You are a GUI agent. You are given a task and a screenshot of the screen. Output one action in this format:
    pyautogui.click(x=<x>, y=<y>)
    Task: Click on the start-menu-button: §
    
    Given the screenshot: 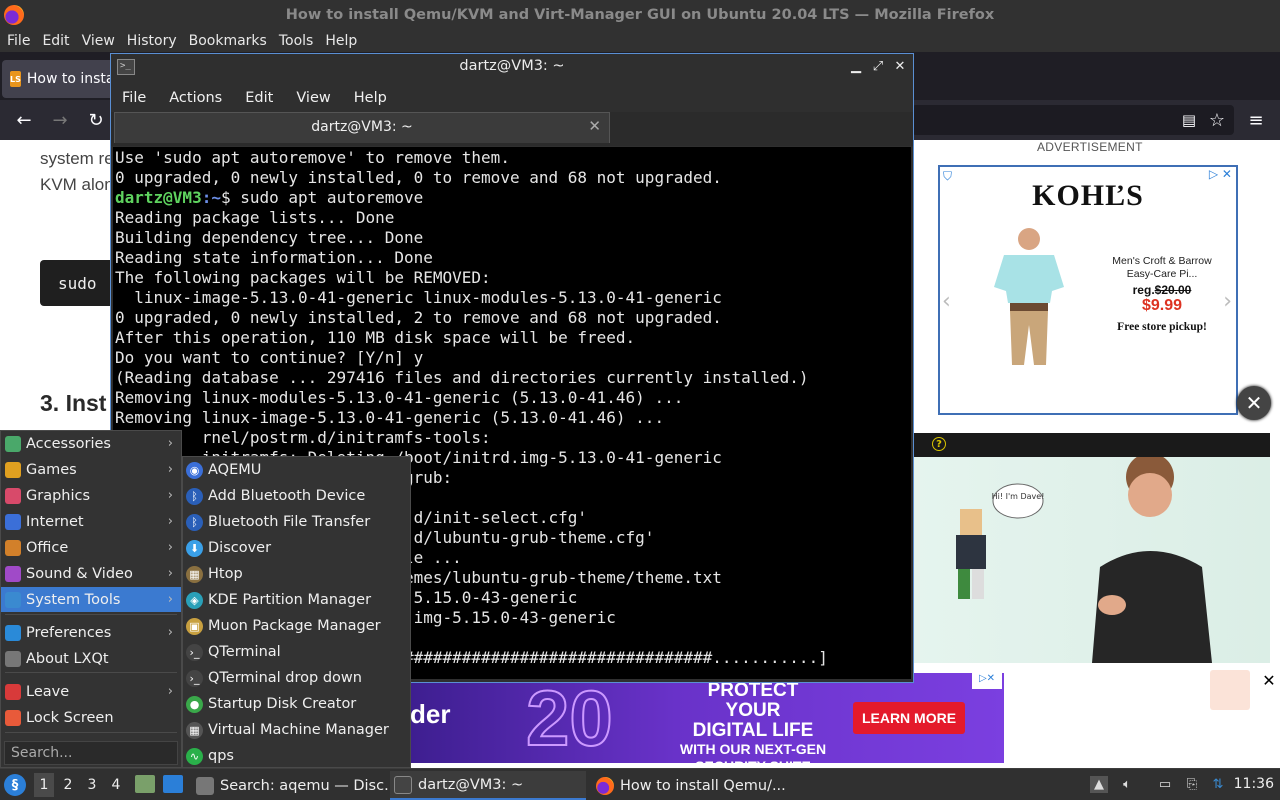 What is the action you would take?
    pyautogui.click(x=15, y=785)
    